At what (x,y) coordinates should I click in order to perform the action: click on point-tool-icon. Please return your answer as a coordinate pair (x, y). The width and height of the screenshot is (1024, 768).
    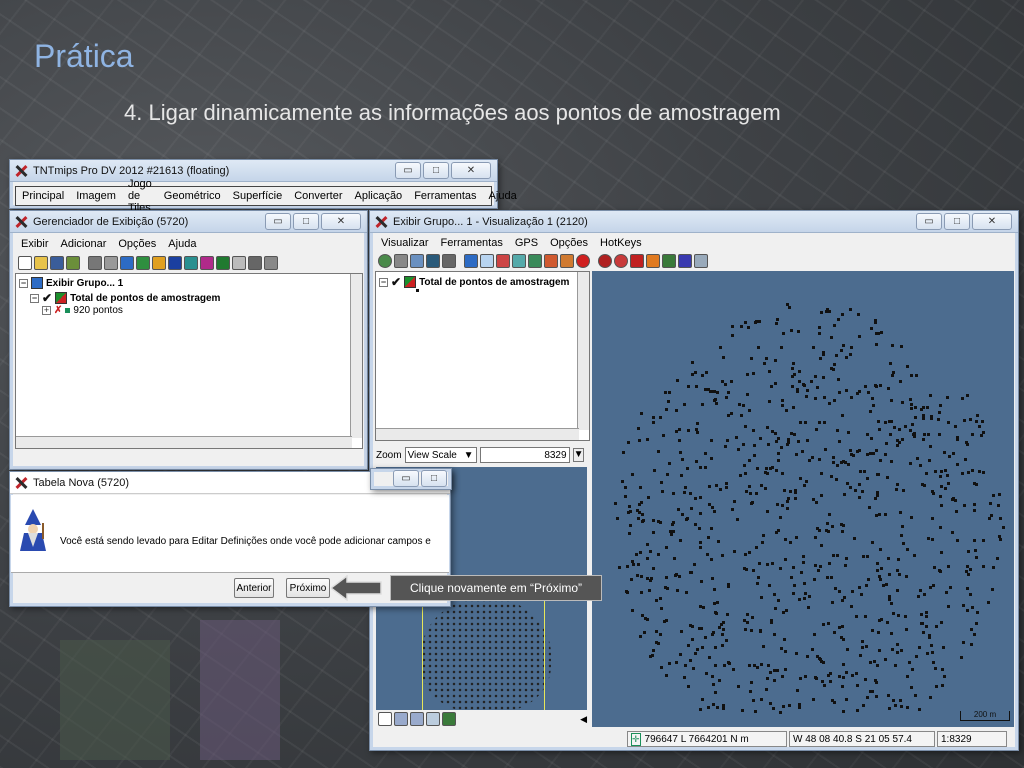
    Looking at the image, I should click on (519, 261).